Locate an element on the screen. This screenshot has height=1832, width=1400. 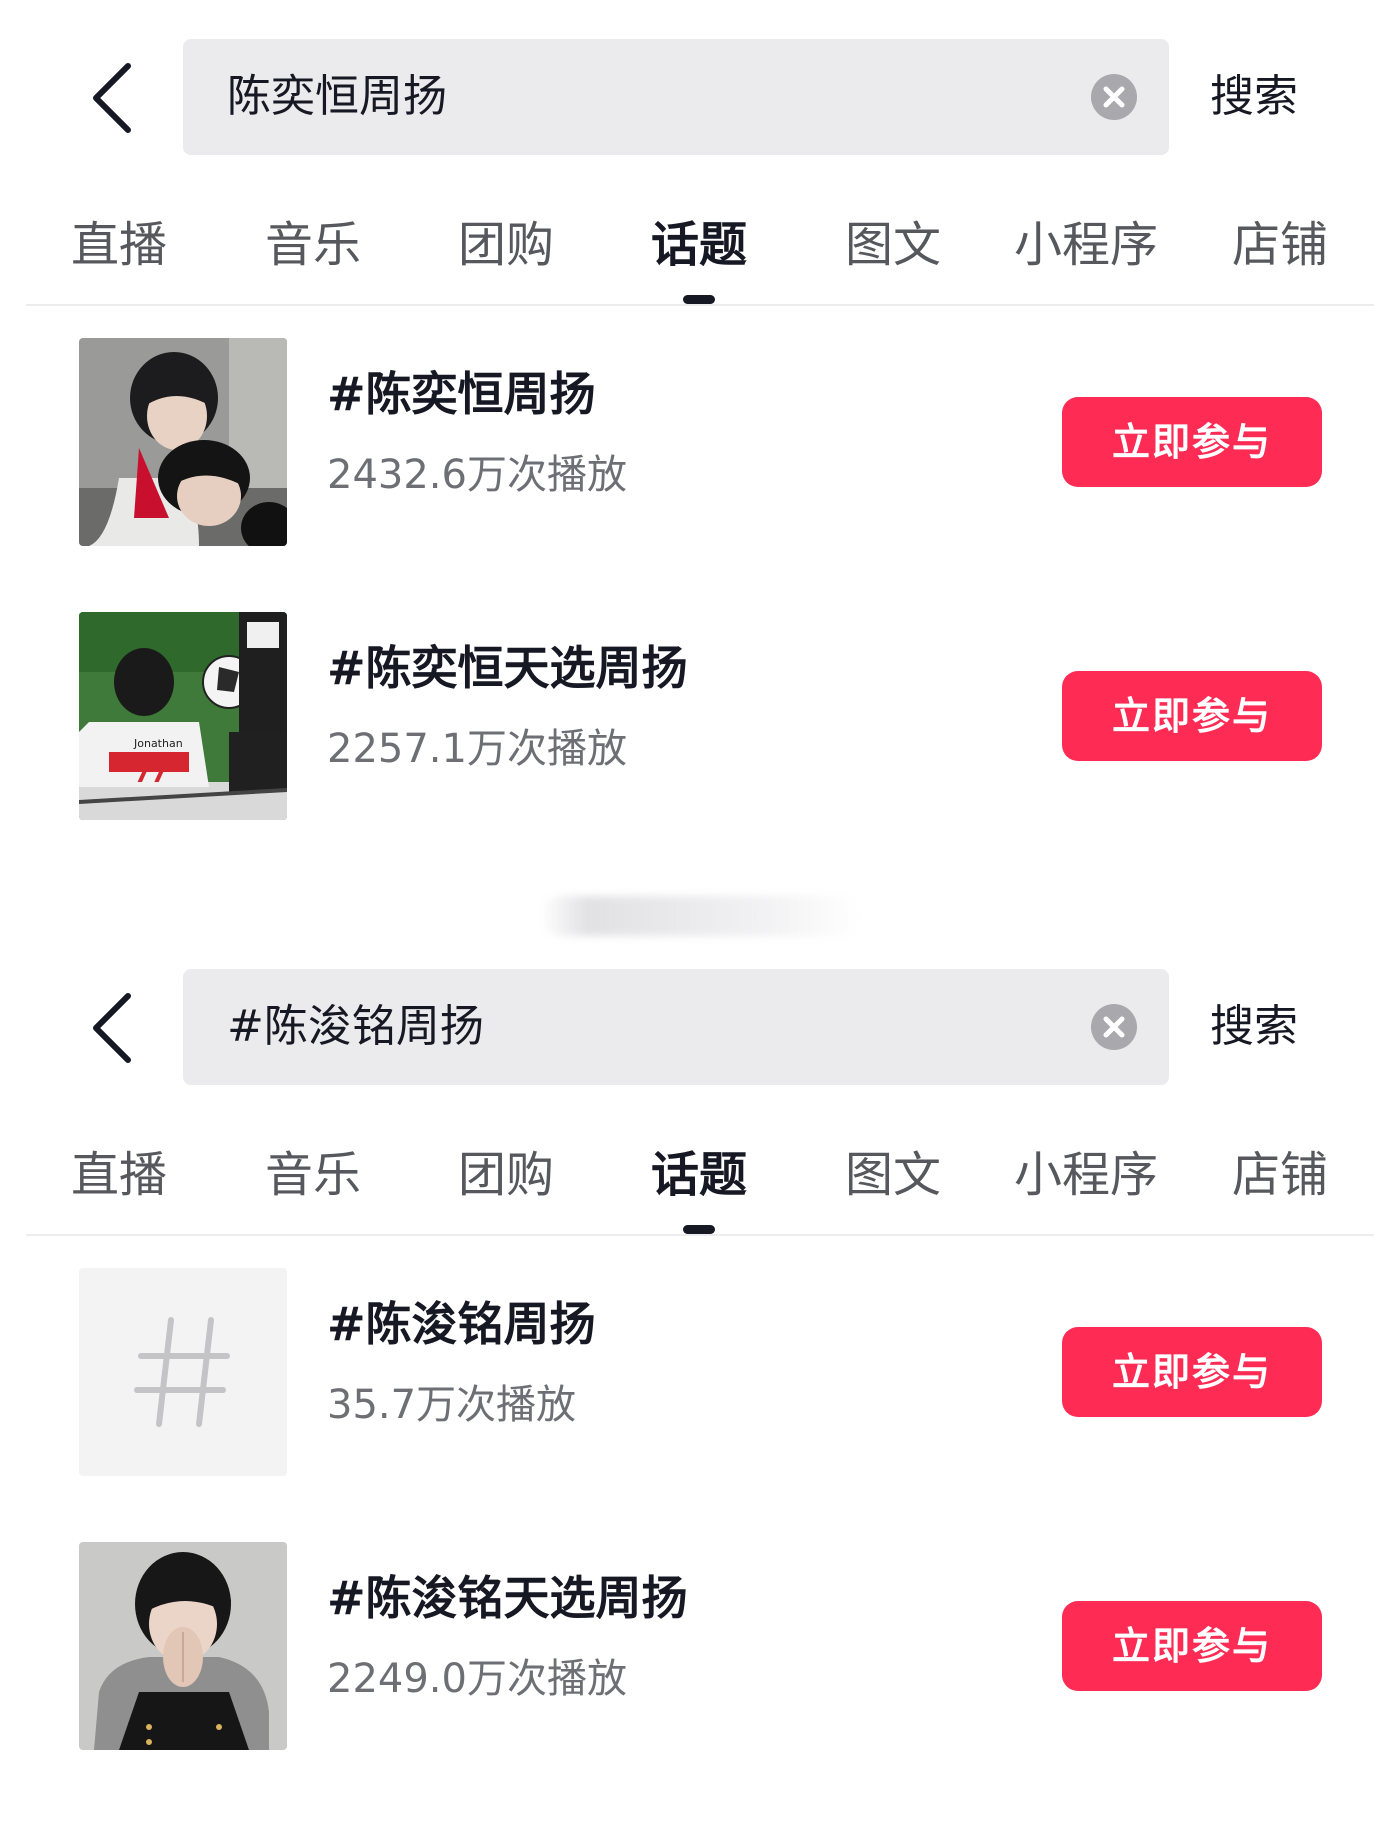
photo-football-image: Jonathan 77 is located at coordinates (183, 716).